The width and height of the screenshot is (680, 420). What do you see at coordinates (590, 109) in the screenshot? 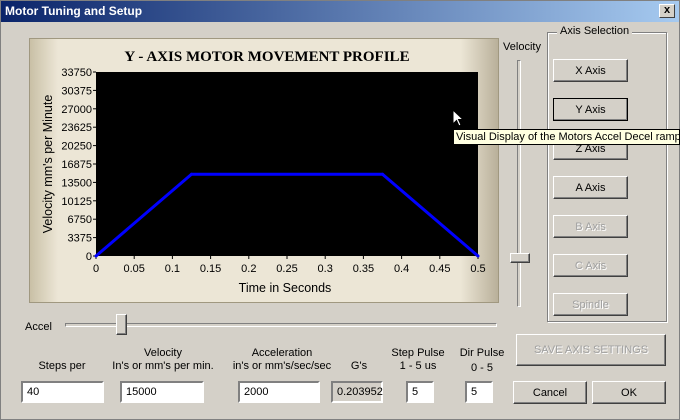
I see `y-axis-button: Y Axis` at bounding box center [590, 109].